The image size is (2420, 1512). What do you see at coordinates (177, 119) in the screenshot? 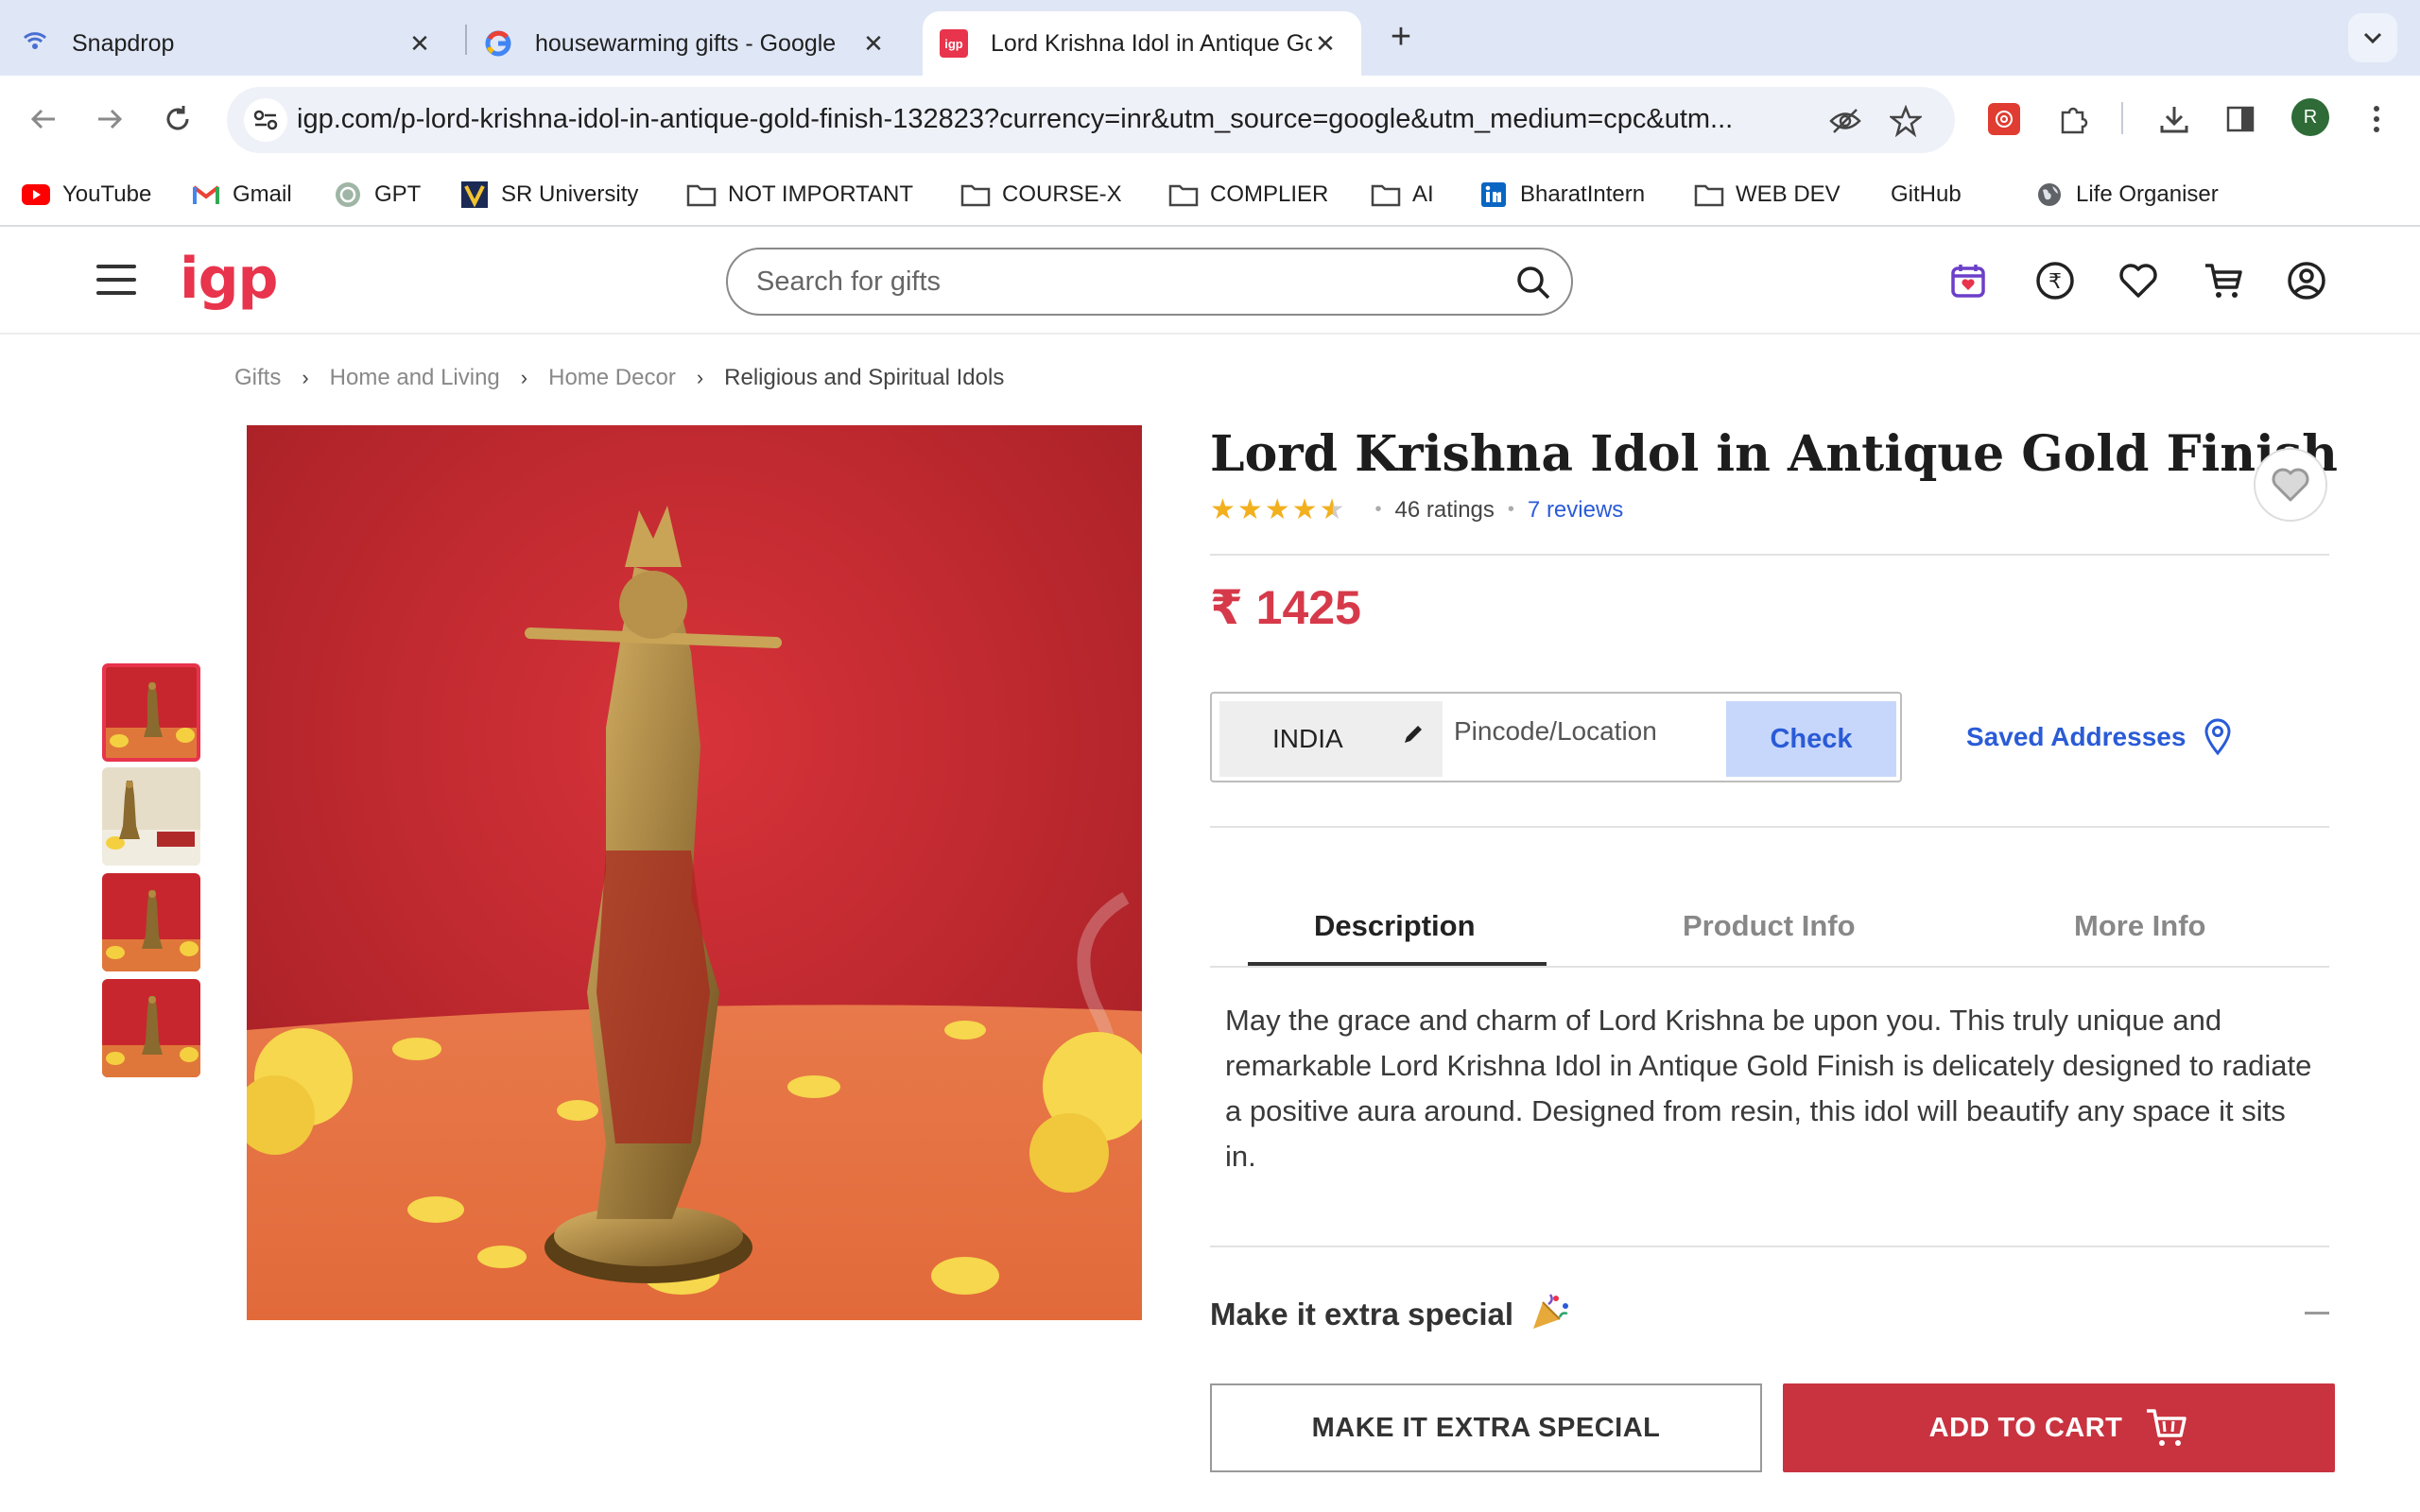
I see `reload-button` at bounding box center [177, 119].